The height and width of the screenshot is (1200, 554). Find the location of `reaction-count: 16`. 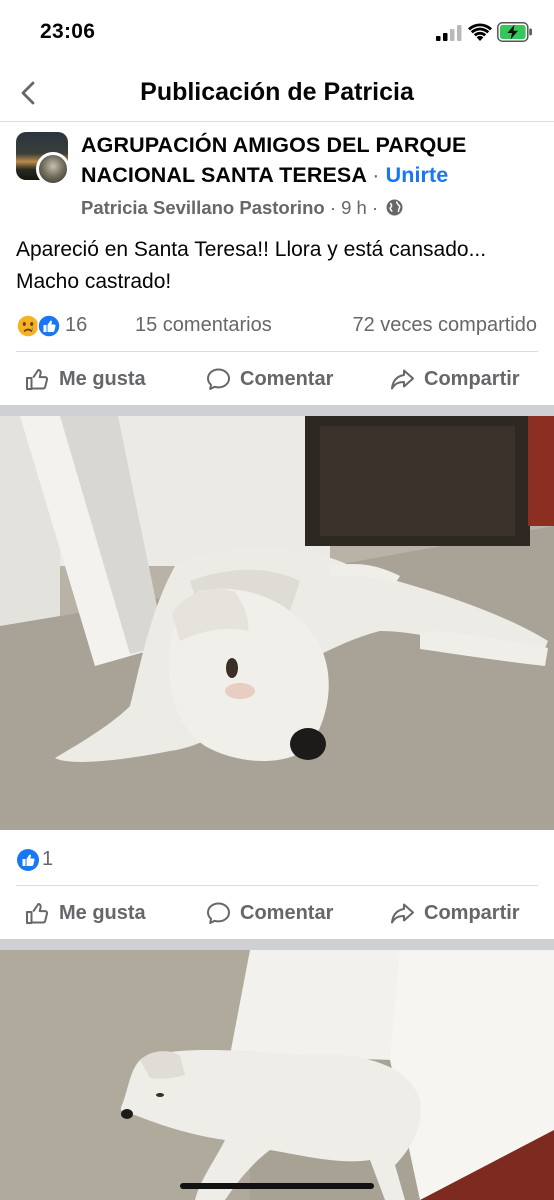

reaction-count: 16 is located at coordinates (76, 325).